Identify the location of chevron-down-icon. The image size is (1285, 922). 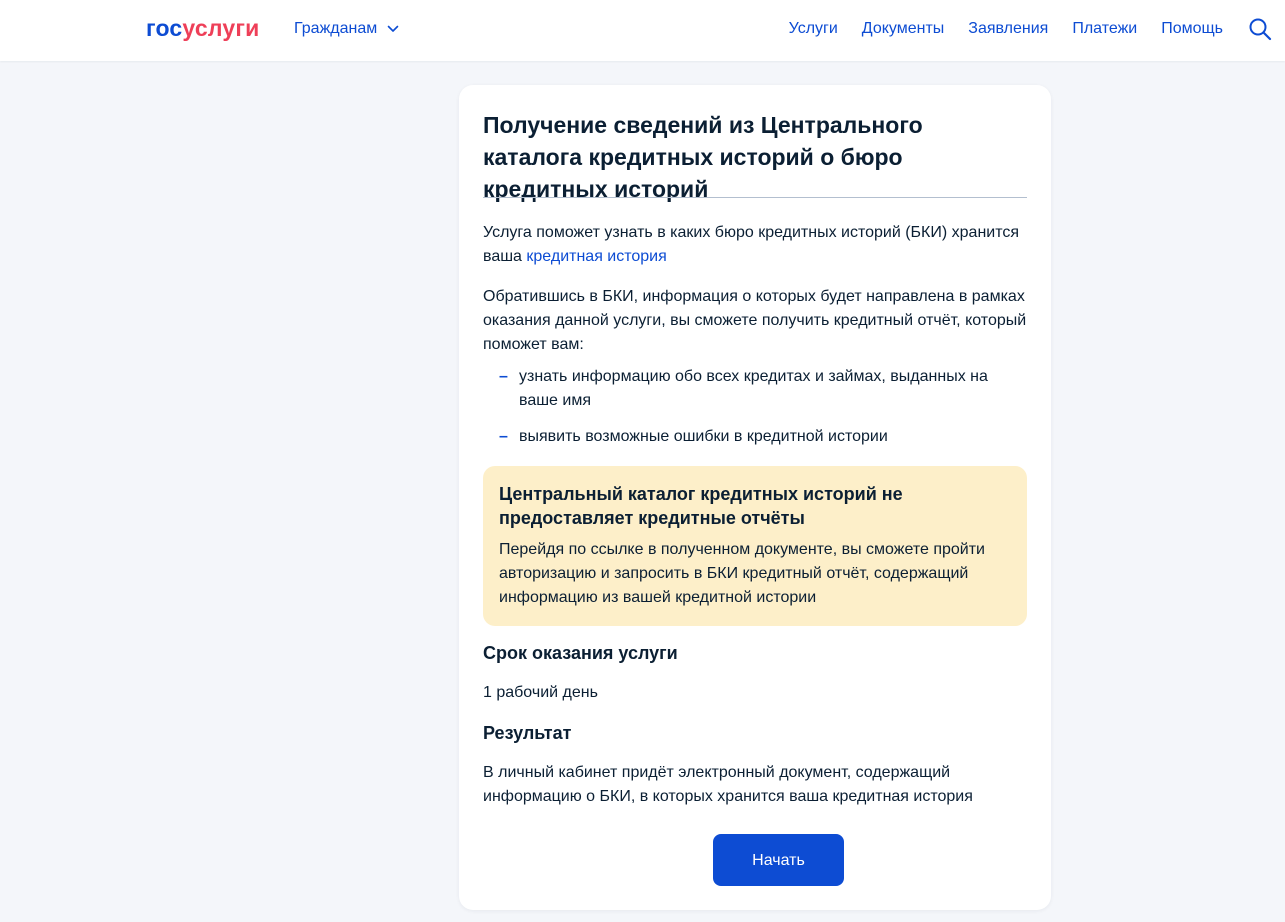
(393, 28).